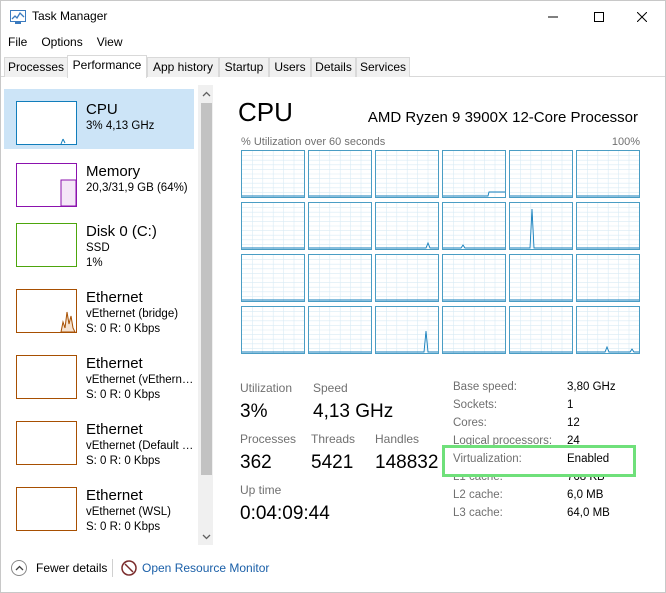  Describe the element at coordinates (353, 411) in the screenshot. I see `speed-value: 4,13 GHz` at that location.